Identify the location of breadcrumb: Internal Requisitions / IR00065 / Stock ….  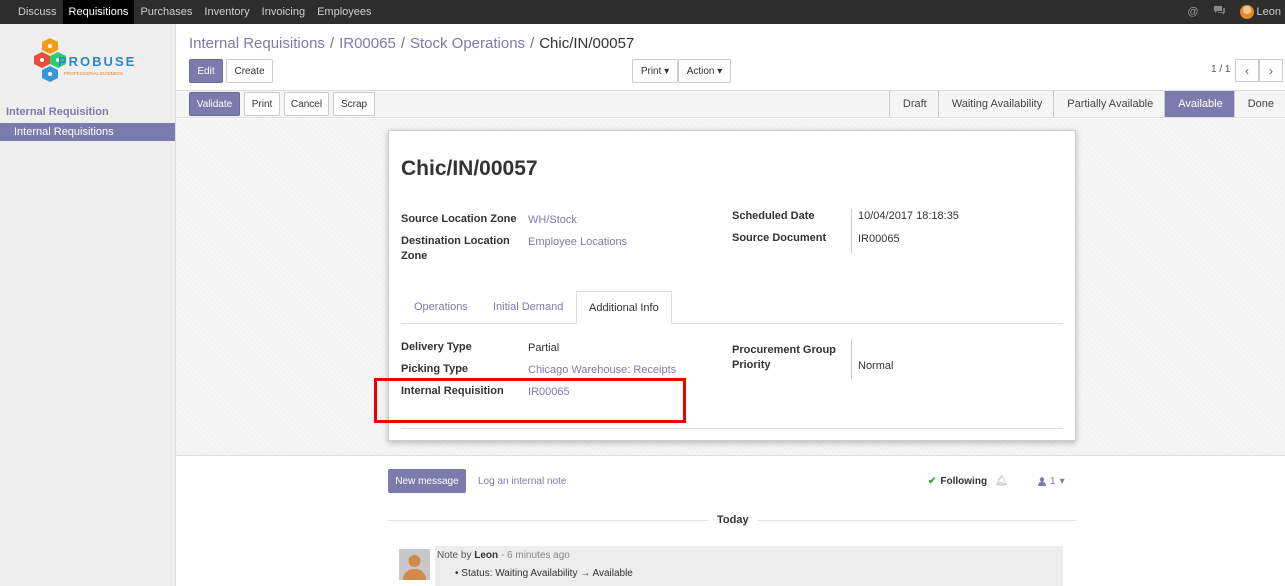
(411, 43).